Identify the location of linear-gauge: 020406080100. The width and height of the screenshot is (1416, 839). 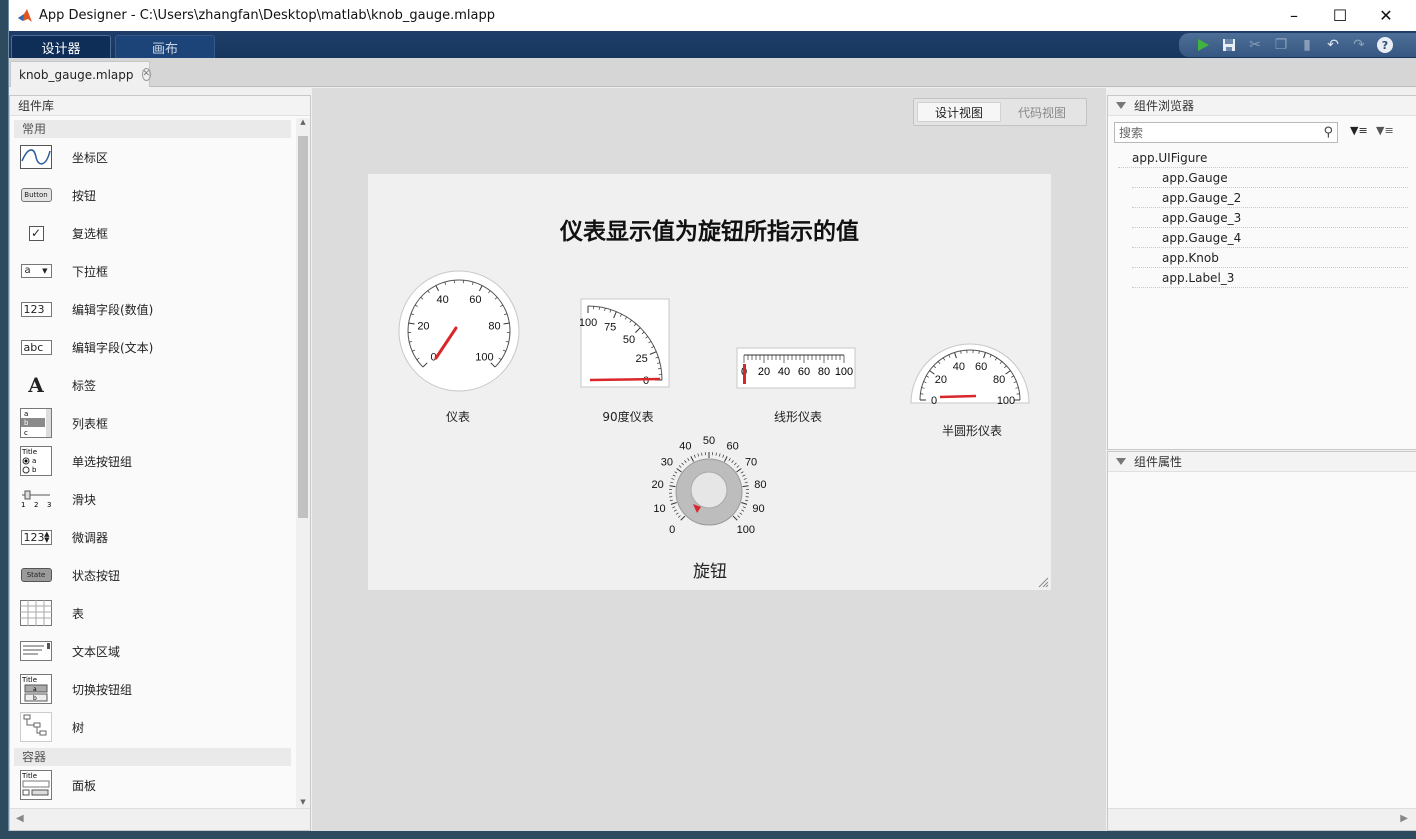
(797, 369).